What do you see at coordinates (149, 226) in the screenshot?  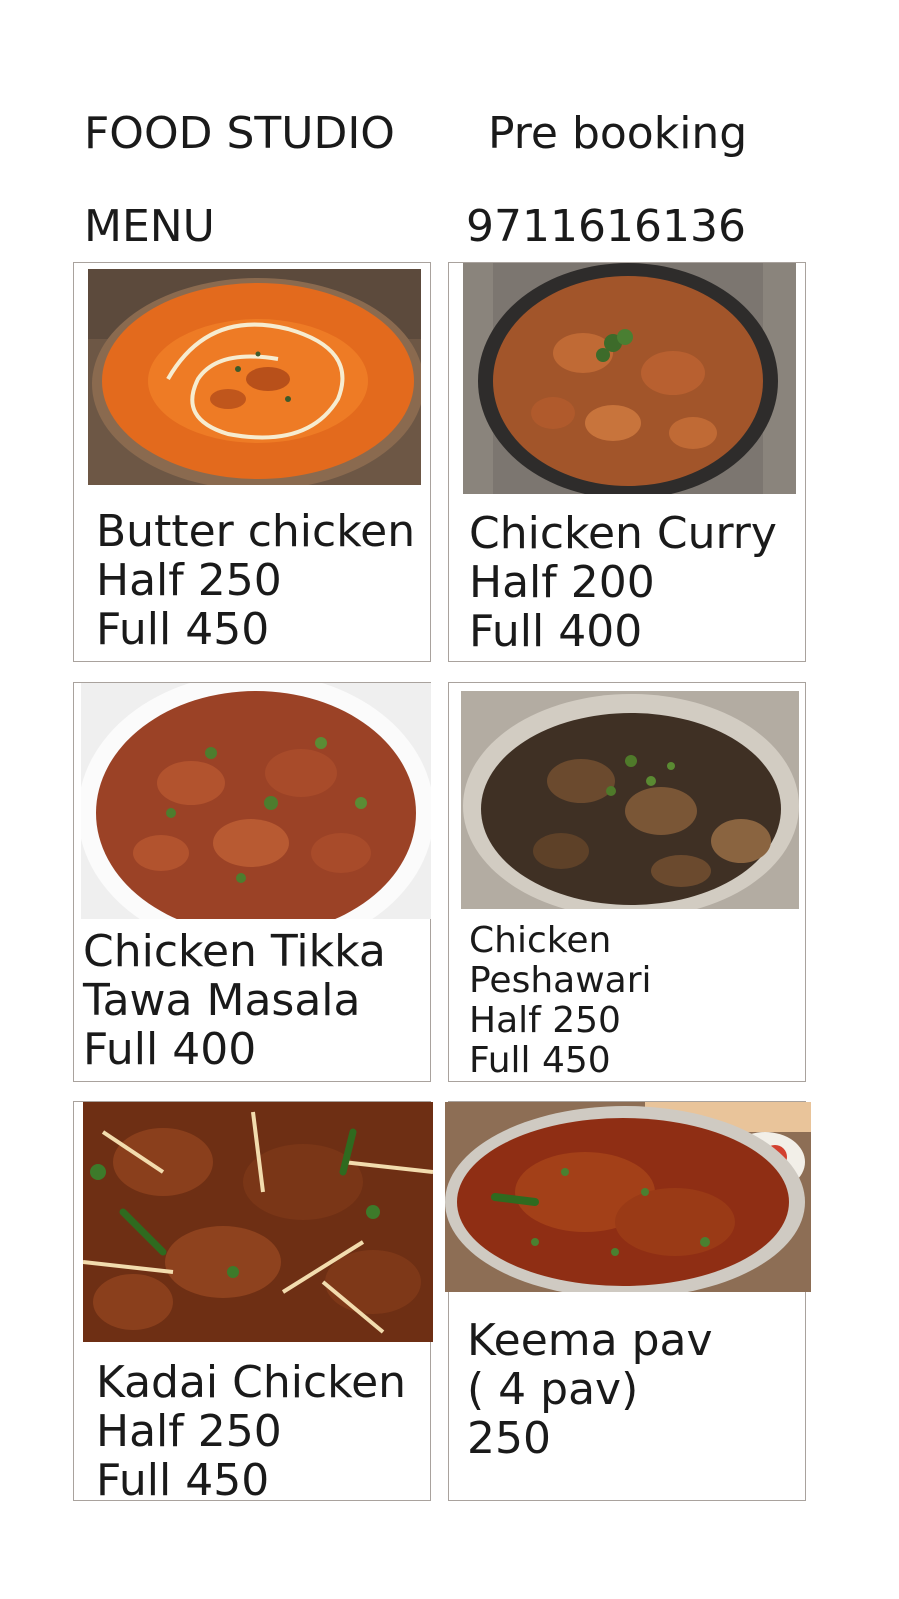 I see `menu-label: MENU` at bounding box center [149, 226].